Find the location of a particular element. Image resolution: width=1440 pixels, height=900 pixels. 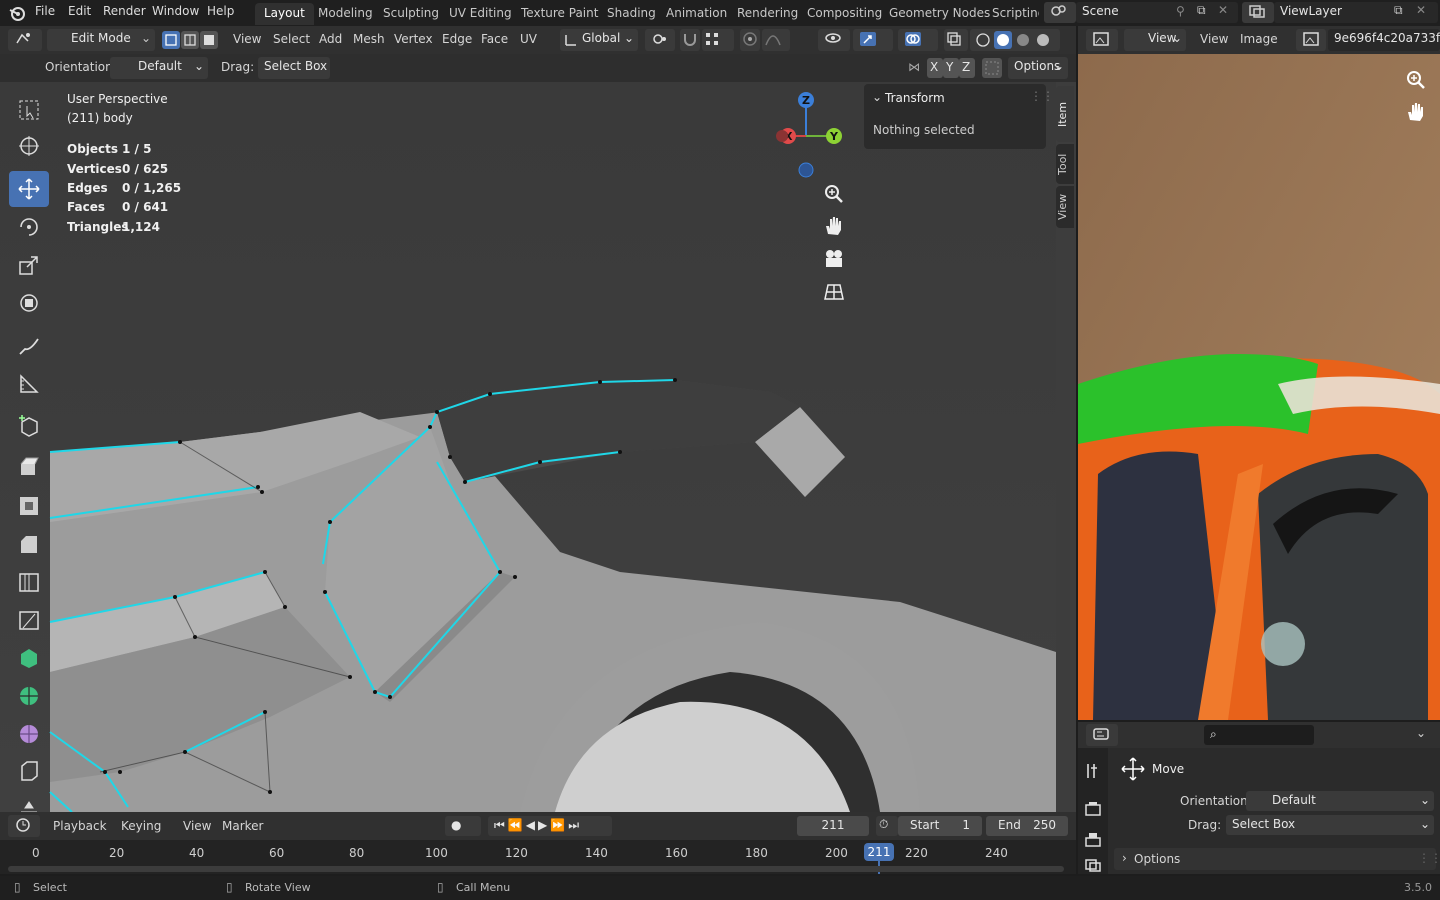

perspective-toggle-button is located at coordinates (834, 291).